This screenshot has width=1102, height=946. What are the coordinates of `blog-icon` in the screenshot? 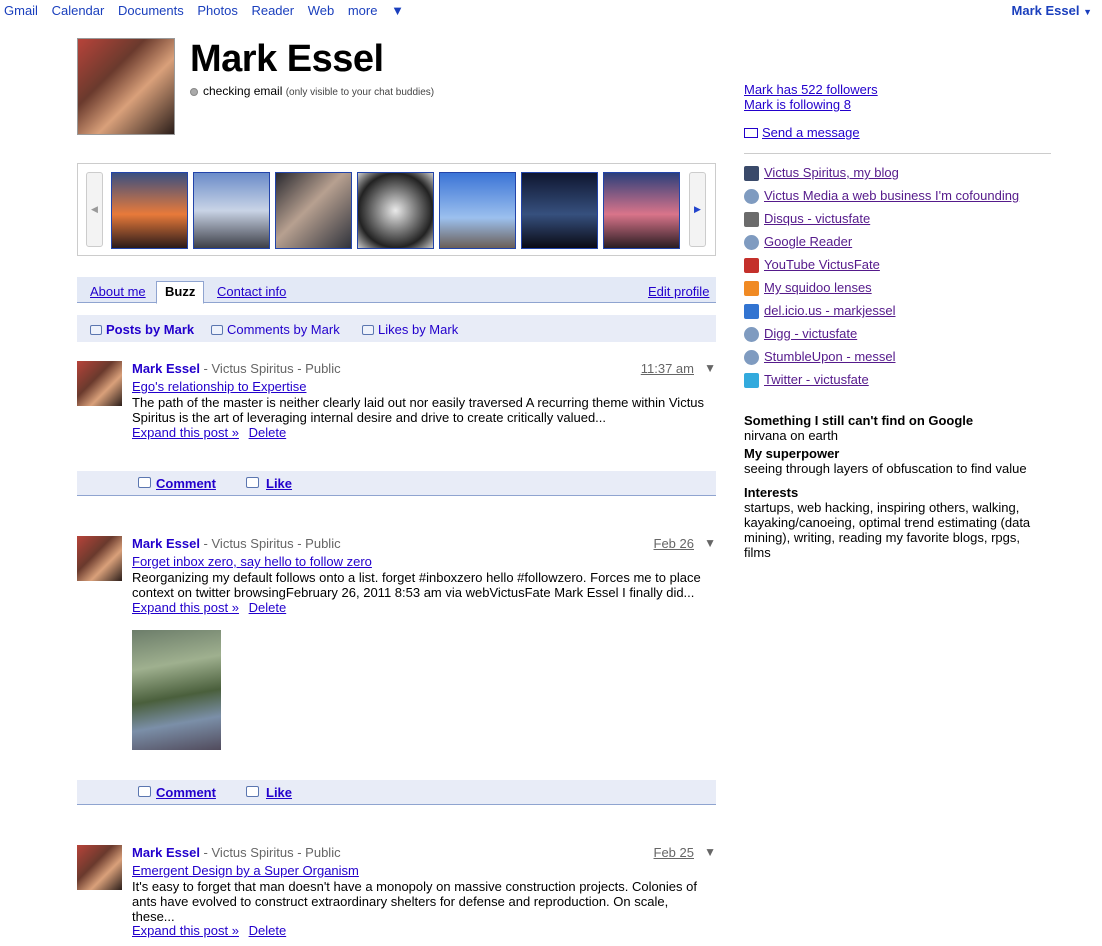 It's located at (751, 173).